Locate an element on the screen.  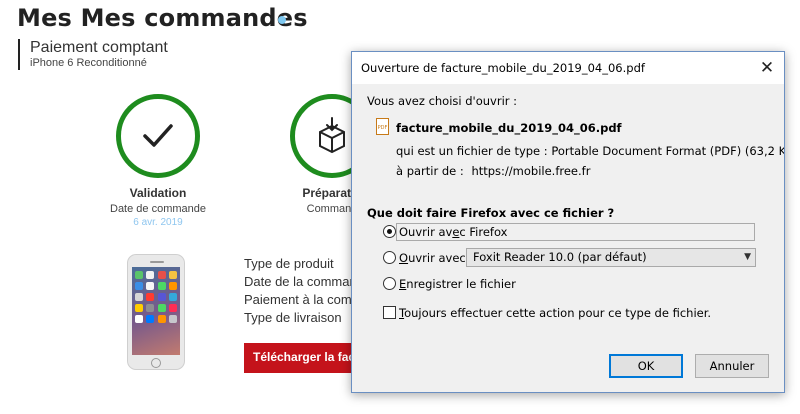
phone-screen is located at coordinates (156, 311).